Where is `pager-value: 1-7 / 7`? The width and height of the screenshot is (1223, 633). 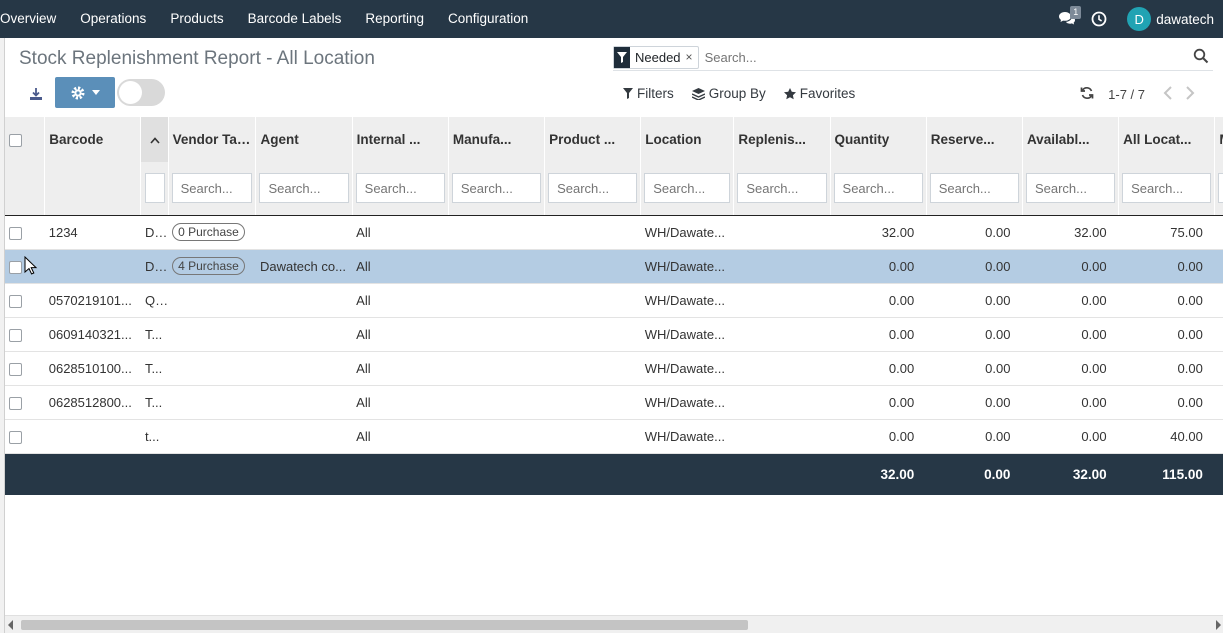 pager-value: 1-7 / 7 is located at coordinates (1126, 94).